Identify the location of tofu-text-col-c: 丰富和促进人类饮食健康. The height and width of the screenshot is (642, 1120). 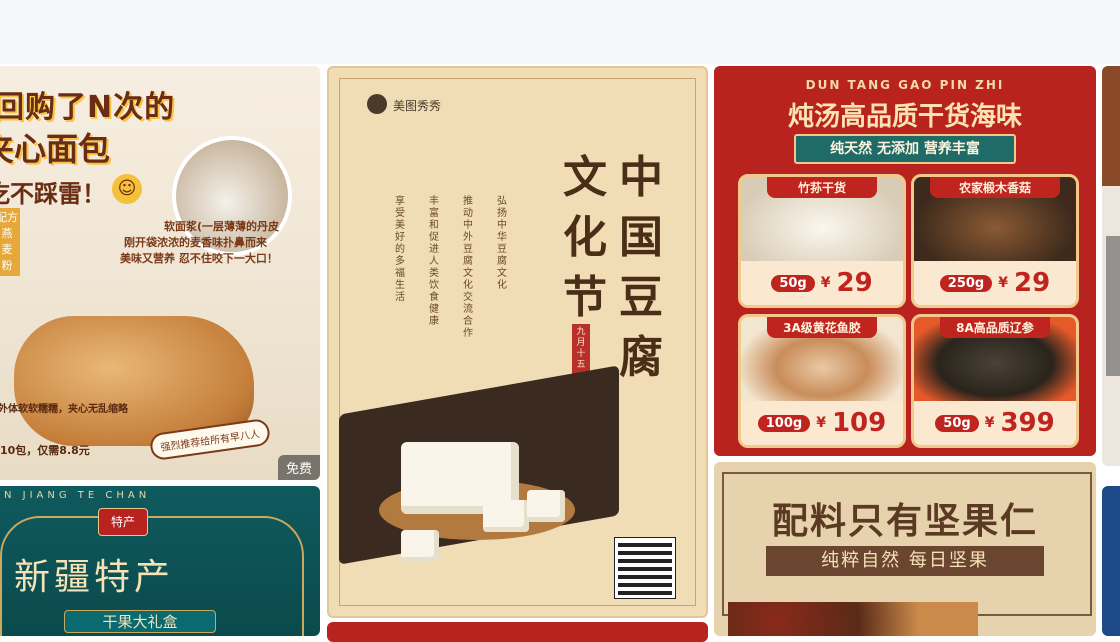
(434, 261).